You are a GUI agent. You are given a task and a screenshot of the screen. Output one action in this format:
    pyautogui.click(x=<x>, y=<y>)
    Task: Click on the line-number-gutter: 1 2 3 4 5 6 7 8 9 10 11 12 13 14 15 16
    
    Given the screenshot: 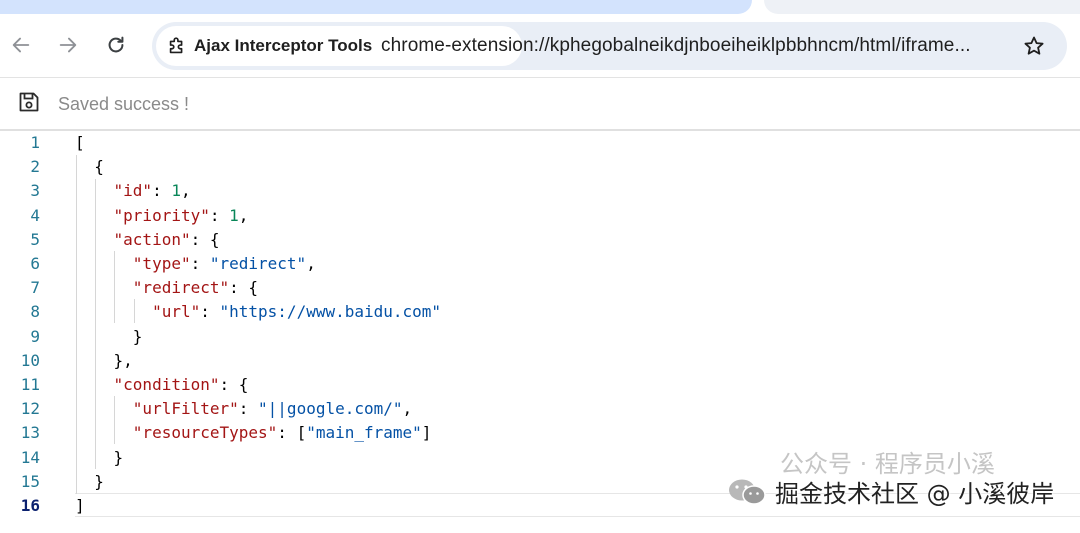 What is the action you would take?
    pyautogui.click(x=30, y=332)
    